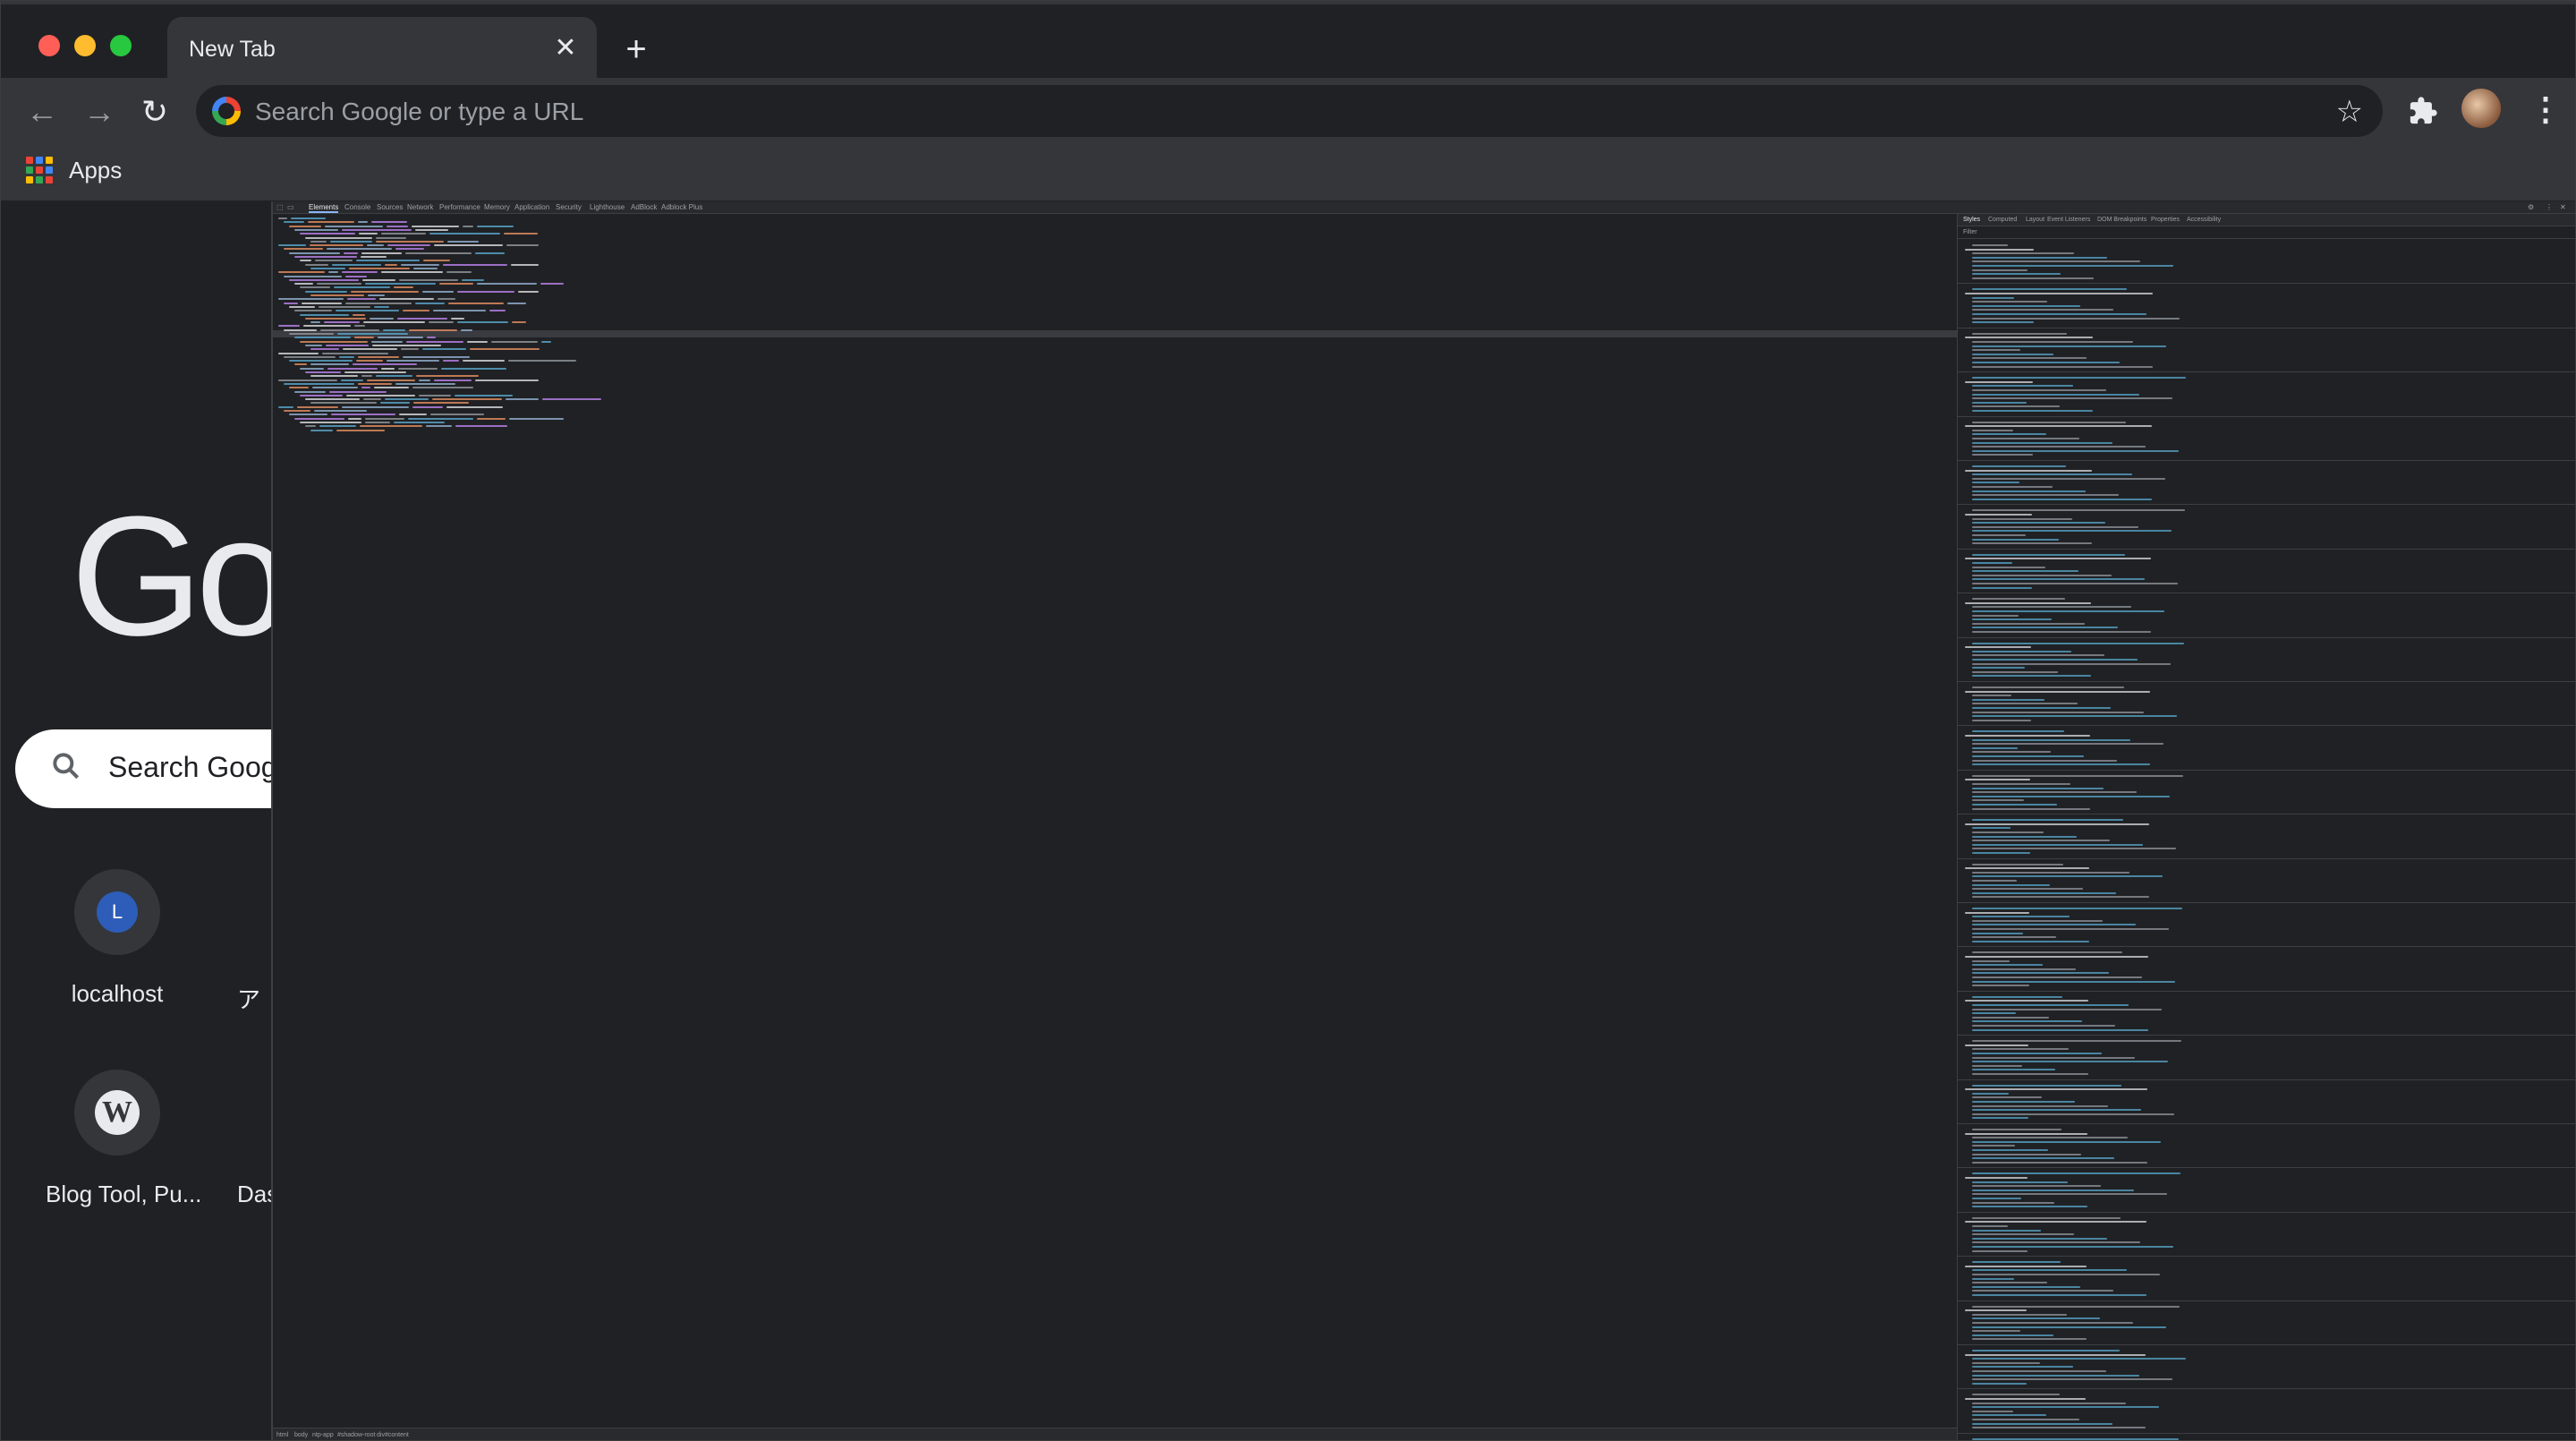  Describe the element at coordinates (323, 1435) in the screenshot. I see `breadcrumb-item: ntp-app` at that location.